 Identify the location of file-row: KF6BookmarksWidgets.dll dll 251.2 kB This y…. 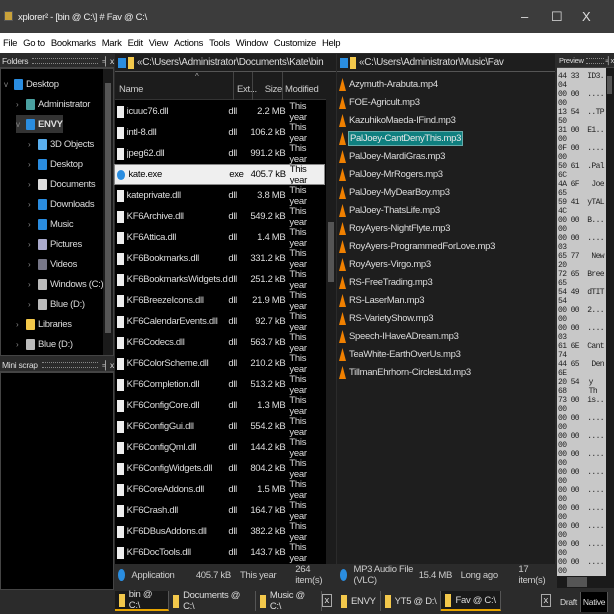
(219, 280).